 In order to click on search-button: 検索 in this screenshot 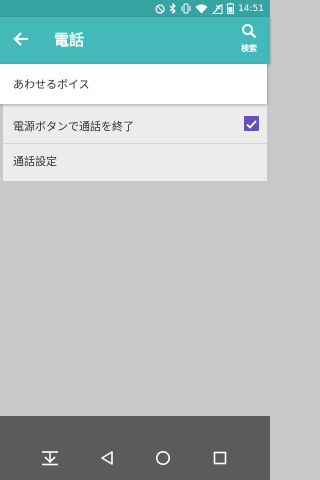, I will do `click(249, 41)`.